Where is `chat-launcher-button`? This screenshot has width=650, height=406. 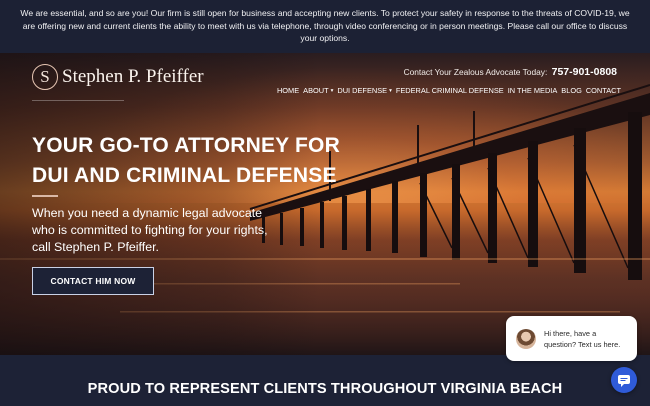 chat-launcher-button is located at coordinates (624, 380).